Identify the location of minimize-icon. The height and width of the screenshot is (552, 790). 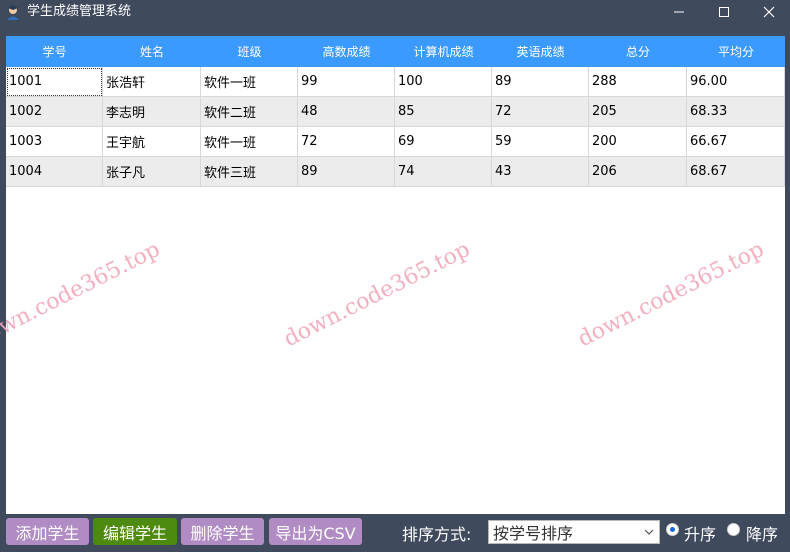
(679, 12).